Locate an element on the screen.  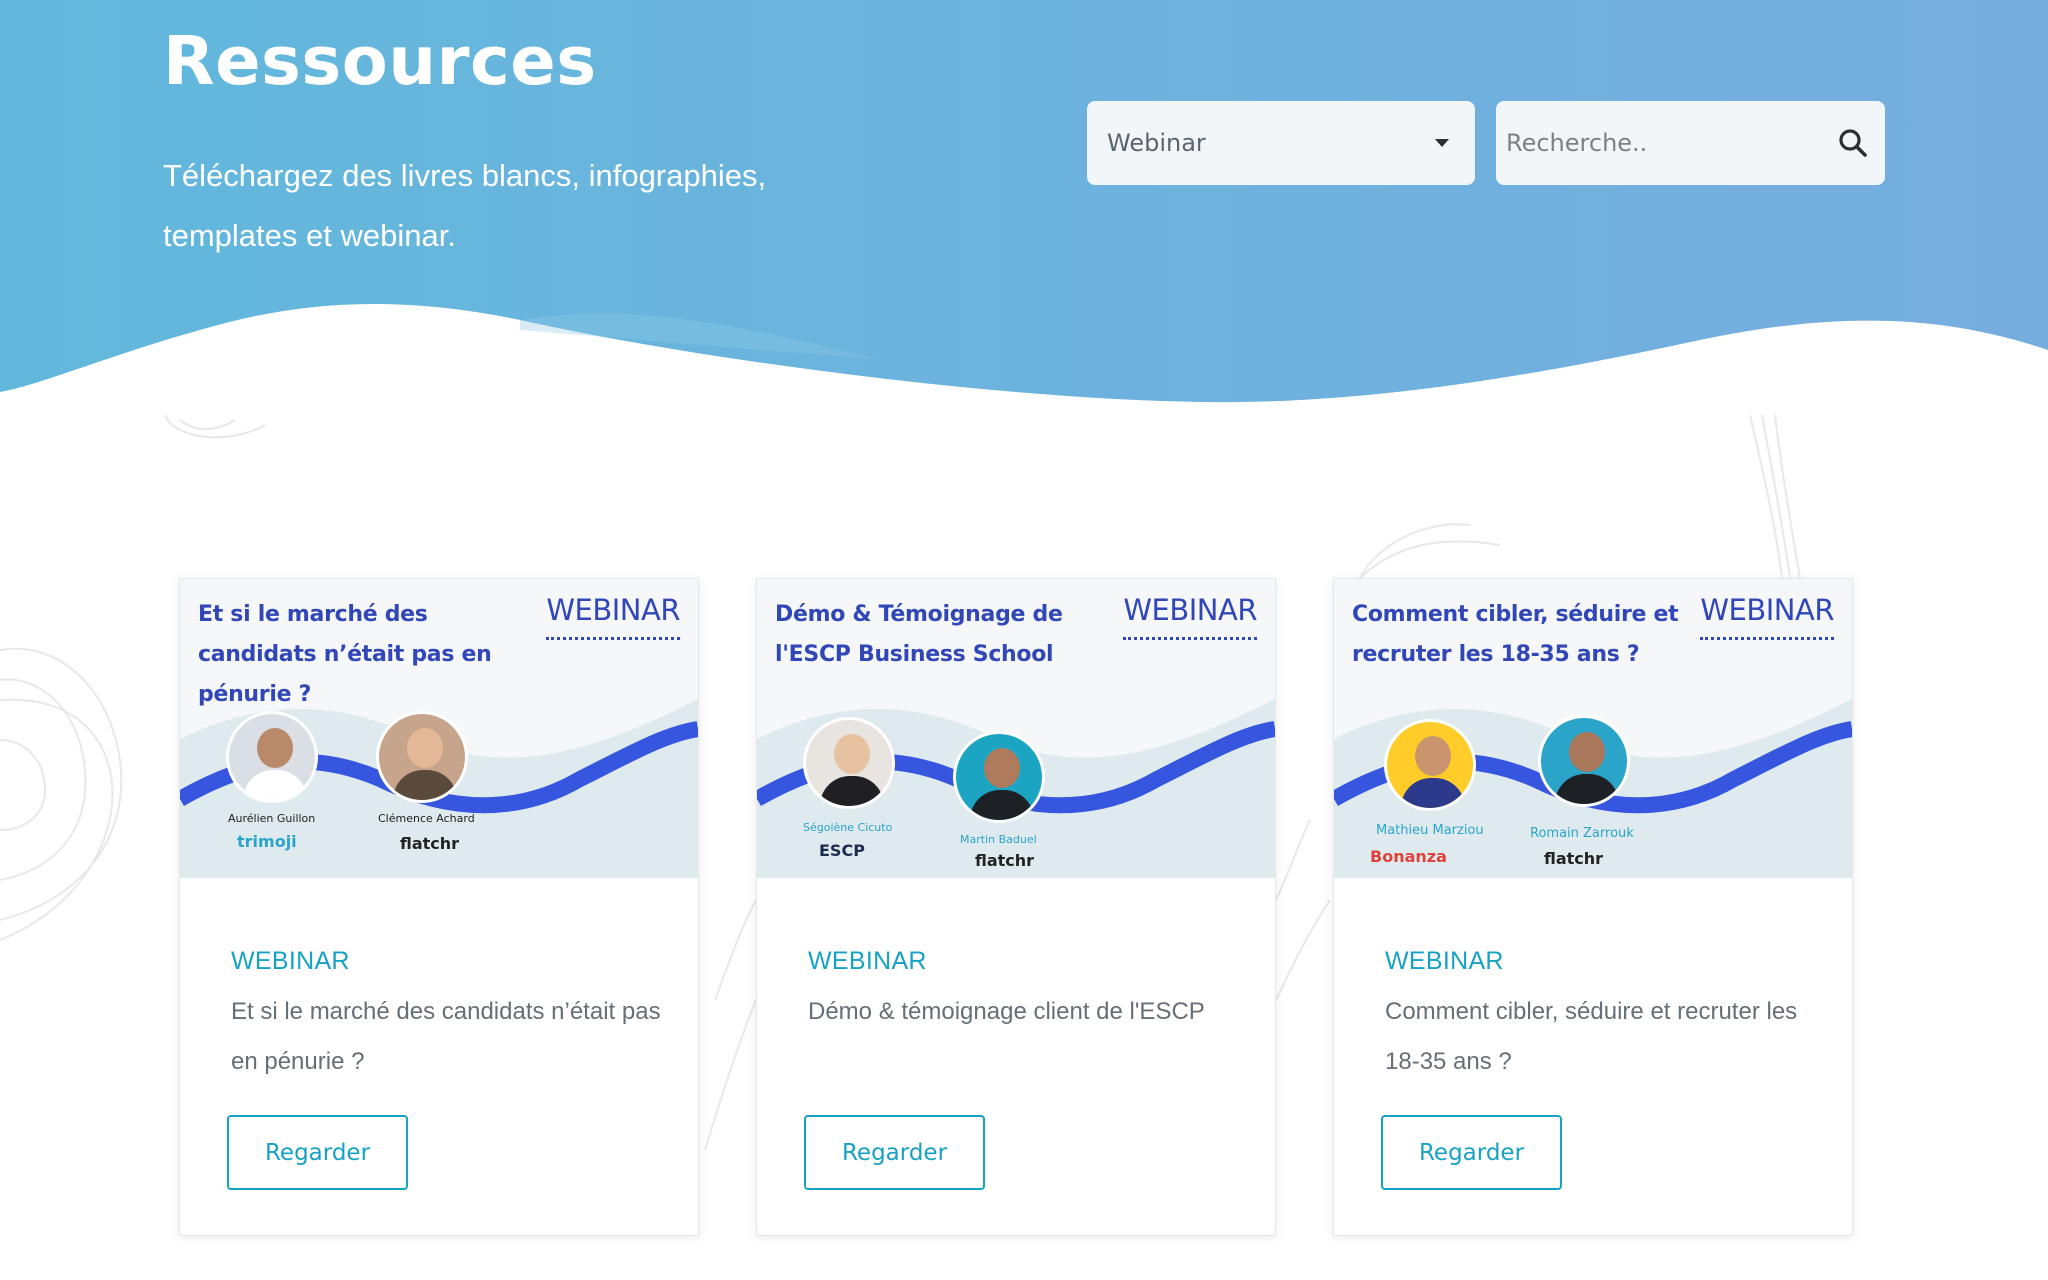
page-title: Ressources is located at coordinates (380, 61).